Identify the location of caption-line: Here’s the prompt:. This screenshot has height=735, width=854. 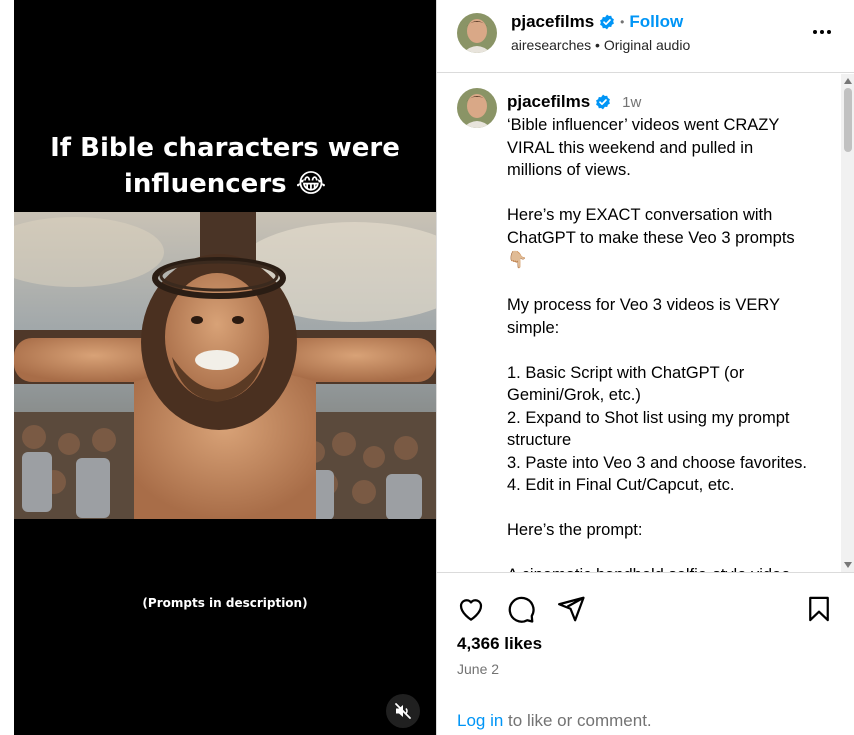
(575, 530).